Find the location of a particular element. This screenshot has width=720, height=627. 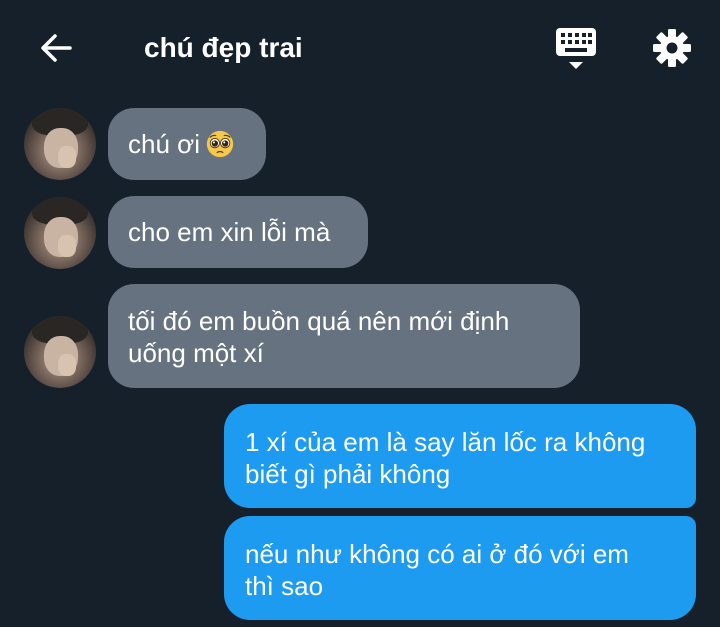

message-text: cho em xin lỗi mà is located at coordinates (229, 232).